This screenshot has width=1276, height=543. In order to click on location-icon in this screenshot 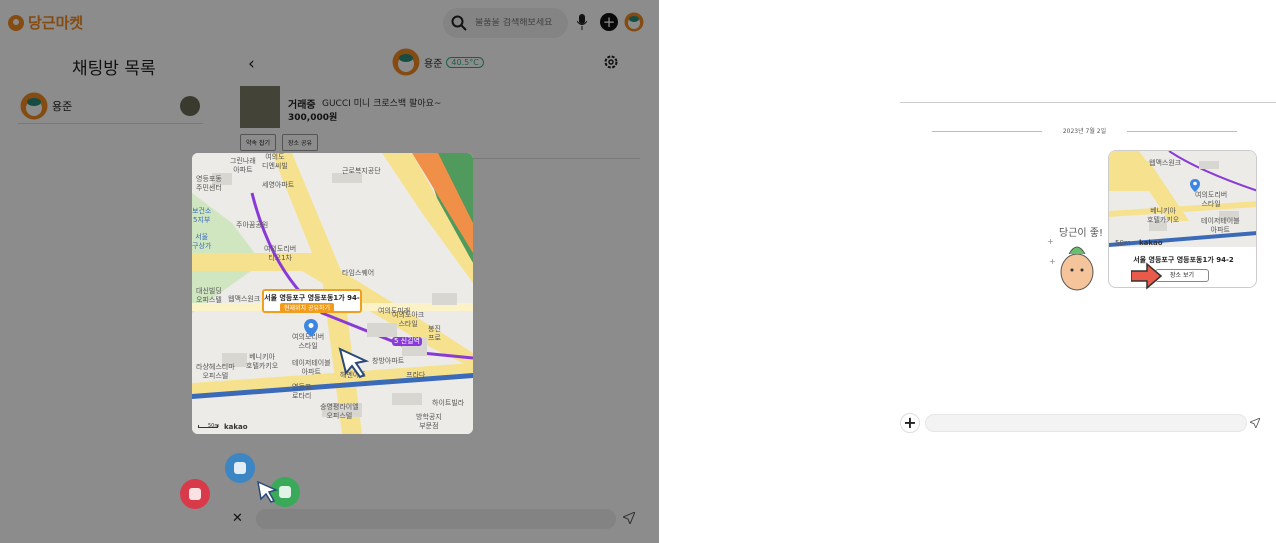, I will do `click(240, 468)`.